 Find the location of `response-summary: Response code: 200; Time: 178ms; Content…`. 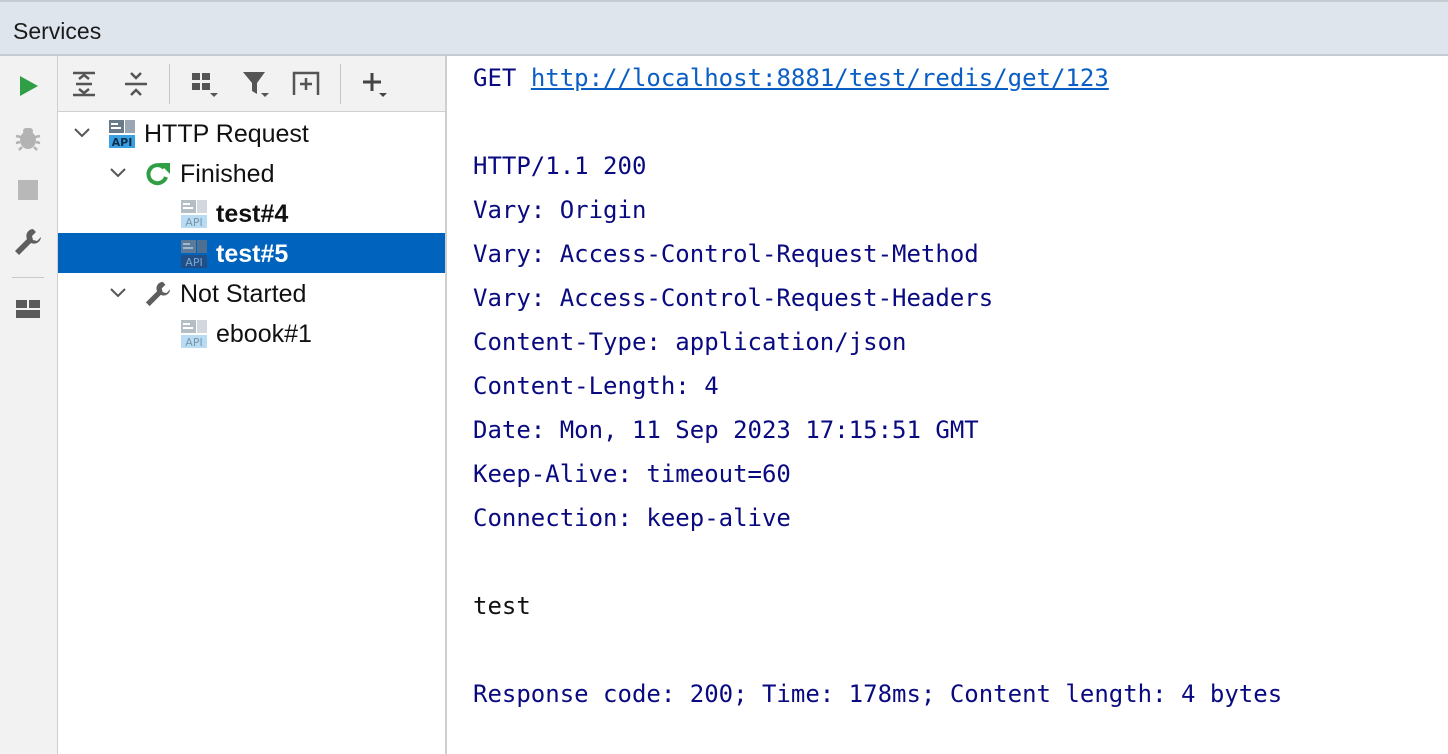

response-summary: Response code: 200; Time: 178ms; Content… is located at coordinates (878, 694).